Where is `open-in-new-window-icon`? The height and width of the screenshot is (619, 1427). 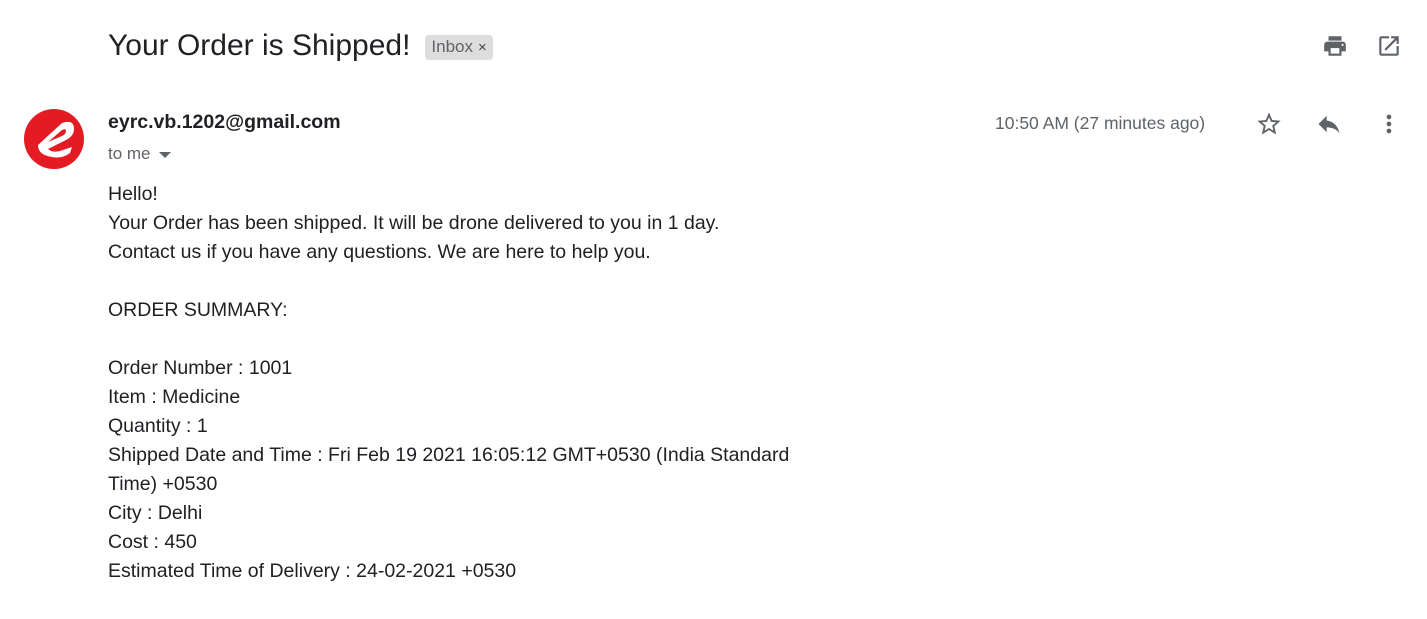
open-in-new-window-icon is located at coordinates (1389, 46).